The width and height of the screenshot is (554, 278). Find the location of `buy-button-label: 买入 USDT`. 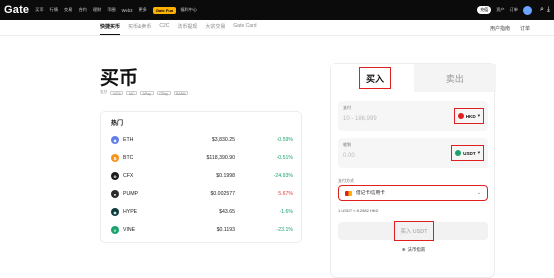

buy-button-label: 买入 USDT is located at coordinates (414, 231).